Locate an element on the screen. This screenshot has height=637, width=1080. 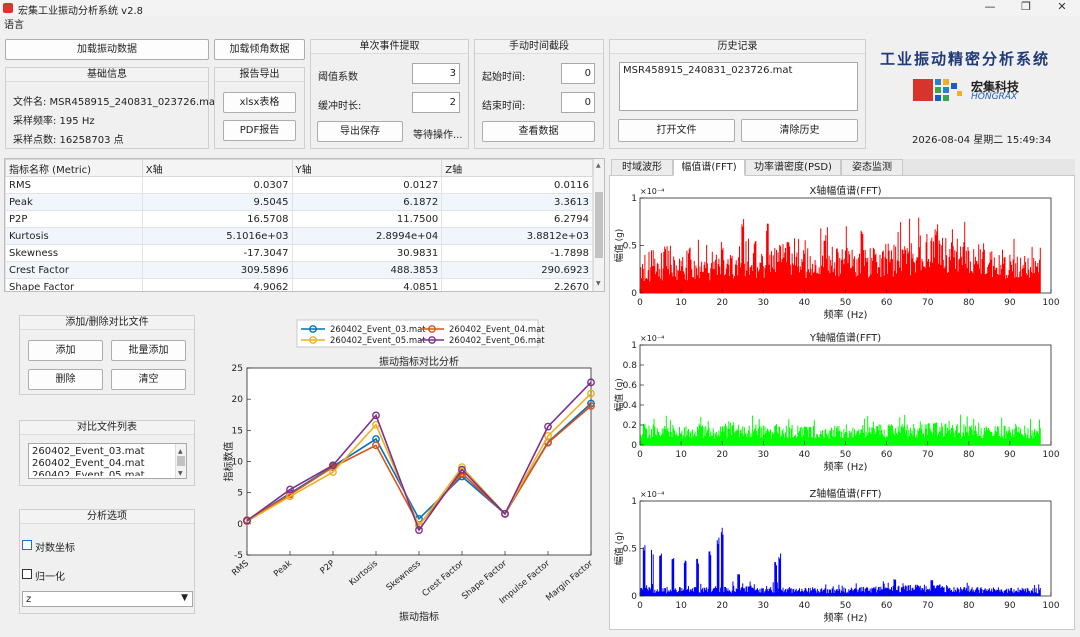
y-value-cell: 30.9831 is located at coordinates (367, 253).